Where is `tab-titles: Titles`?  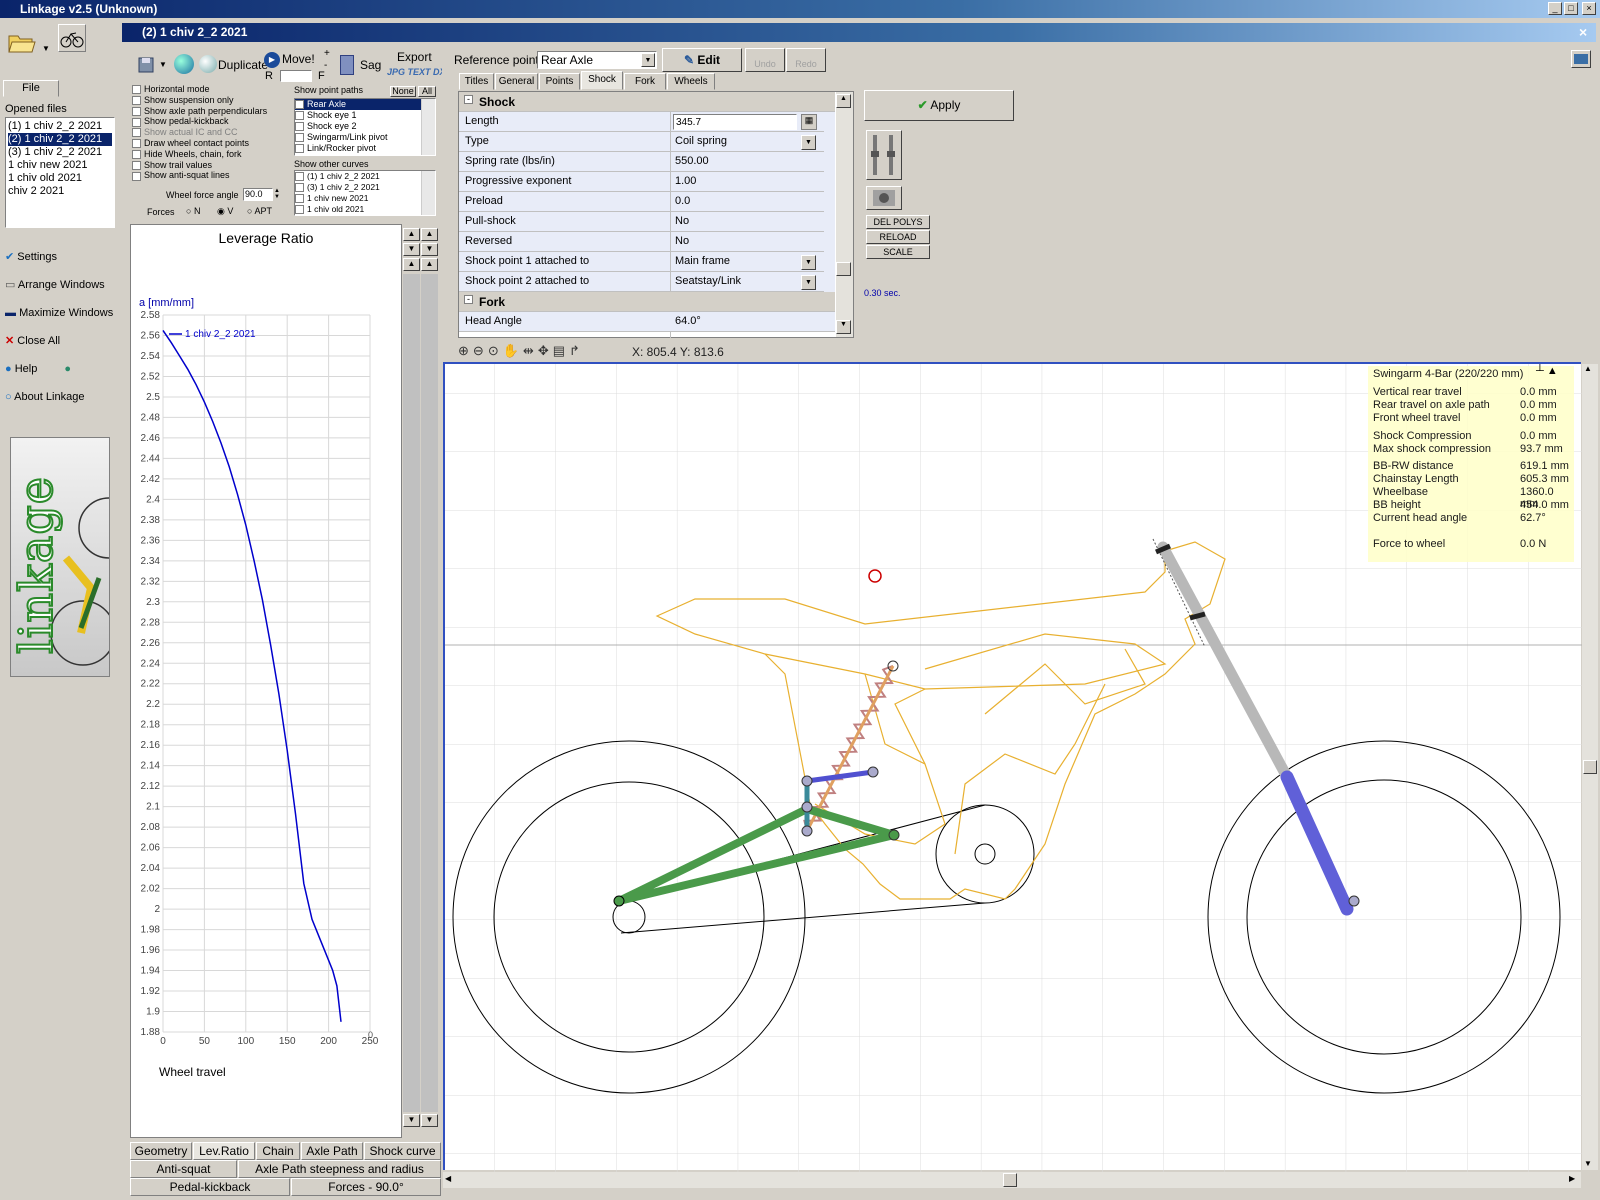
tab-titles: Titles is located at coordinates (476, 81).